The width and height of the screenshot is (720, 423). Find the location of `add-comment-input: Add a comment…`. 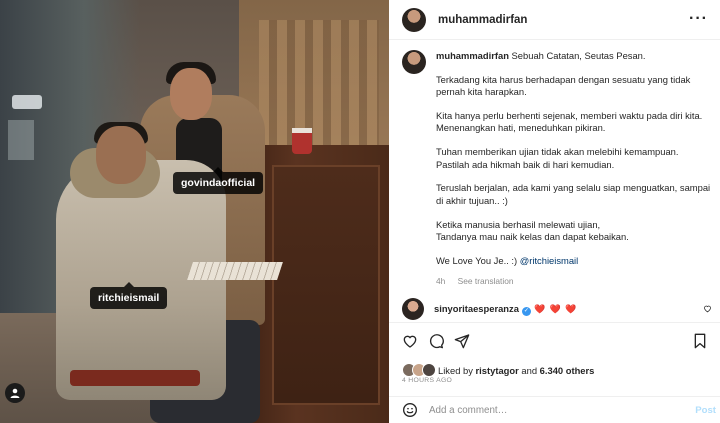

add-comment-input: Add a comment… is located at coordinates (468, 410).